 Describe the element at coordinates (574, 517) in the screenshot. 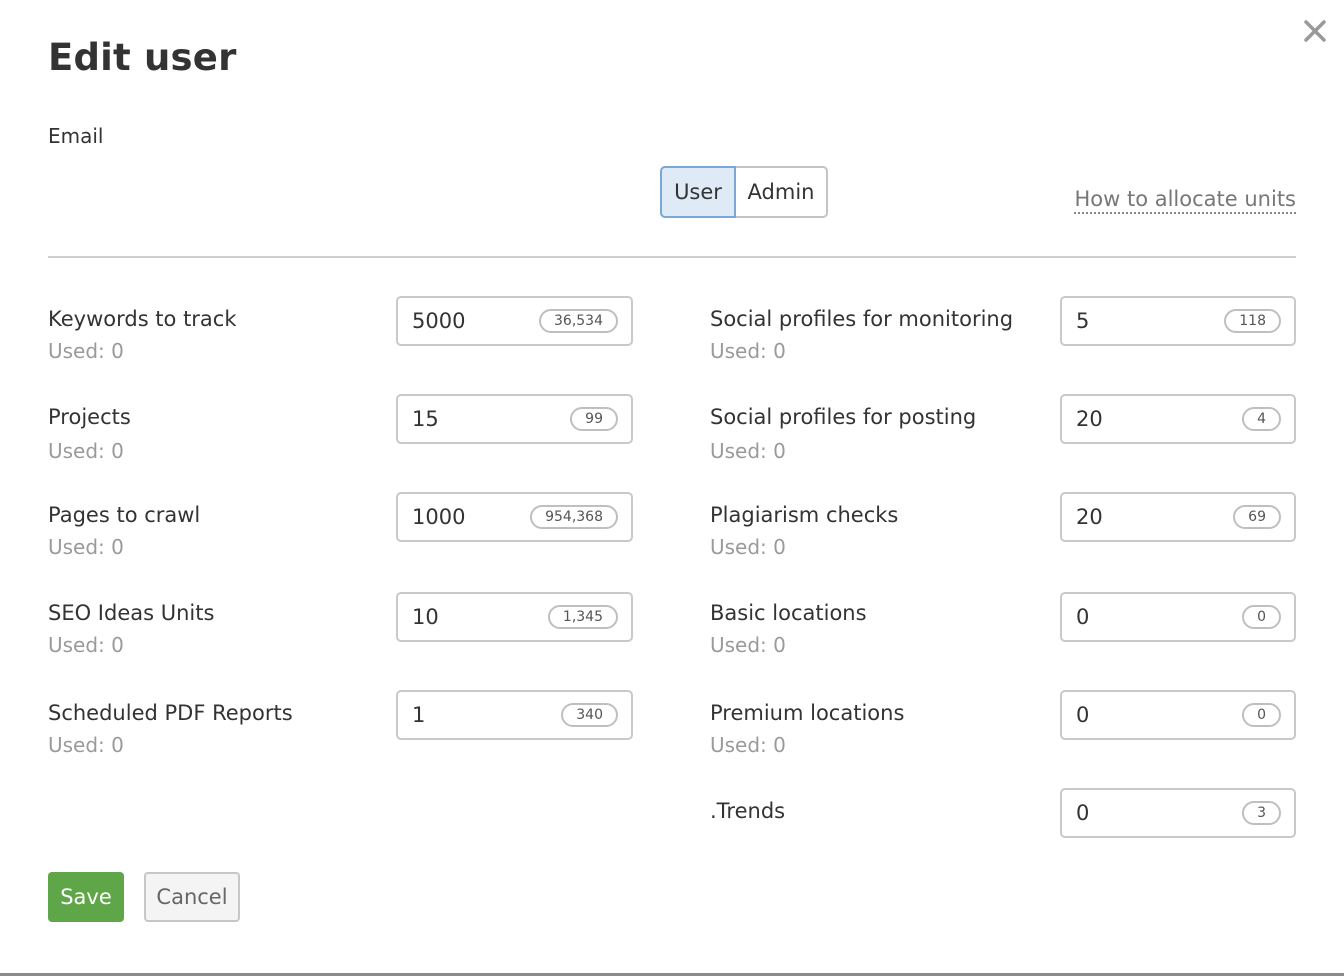

I see `available-badge: 954,368` at that location.